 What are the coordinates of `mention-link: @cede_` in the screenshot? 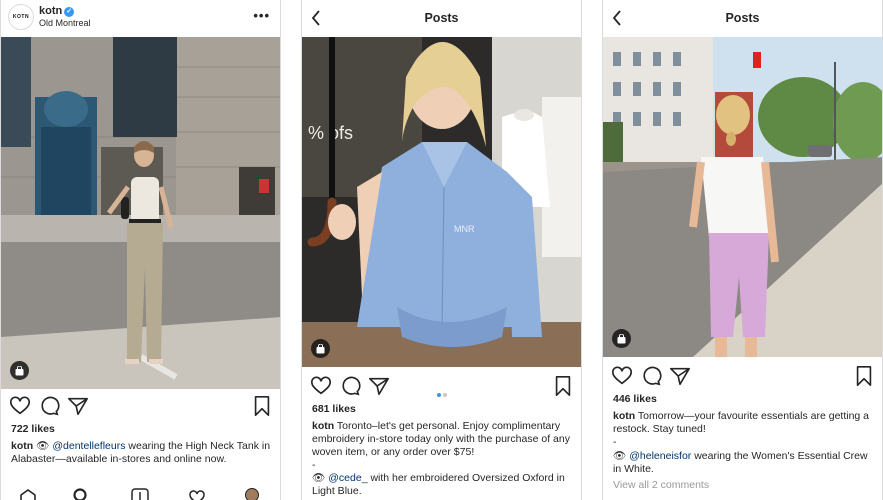 It's located at (347, 478).